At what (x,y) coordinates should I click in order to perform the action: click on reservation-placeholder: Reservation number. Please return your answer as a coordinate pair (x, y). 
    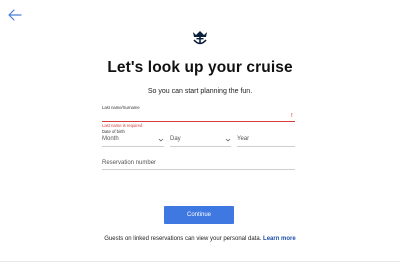
    Looking at the image, I should click on (129, 163).